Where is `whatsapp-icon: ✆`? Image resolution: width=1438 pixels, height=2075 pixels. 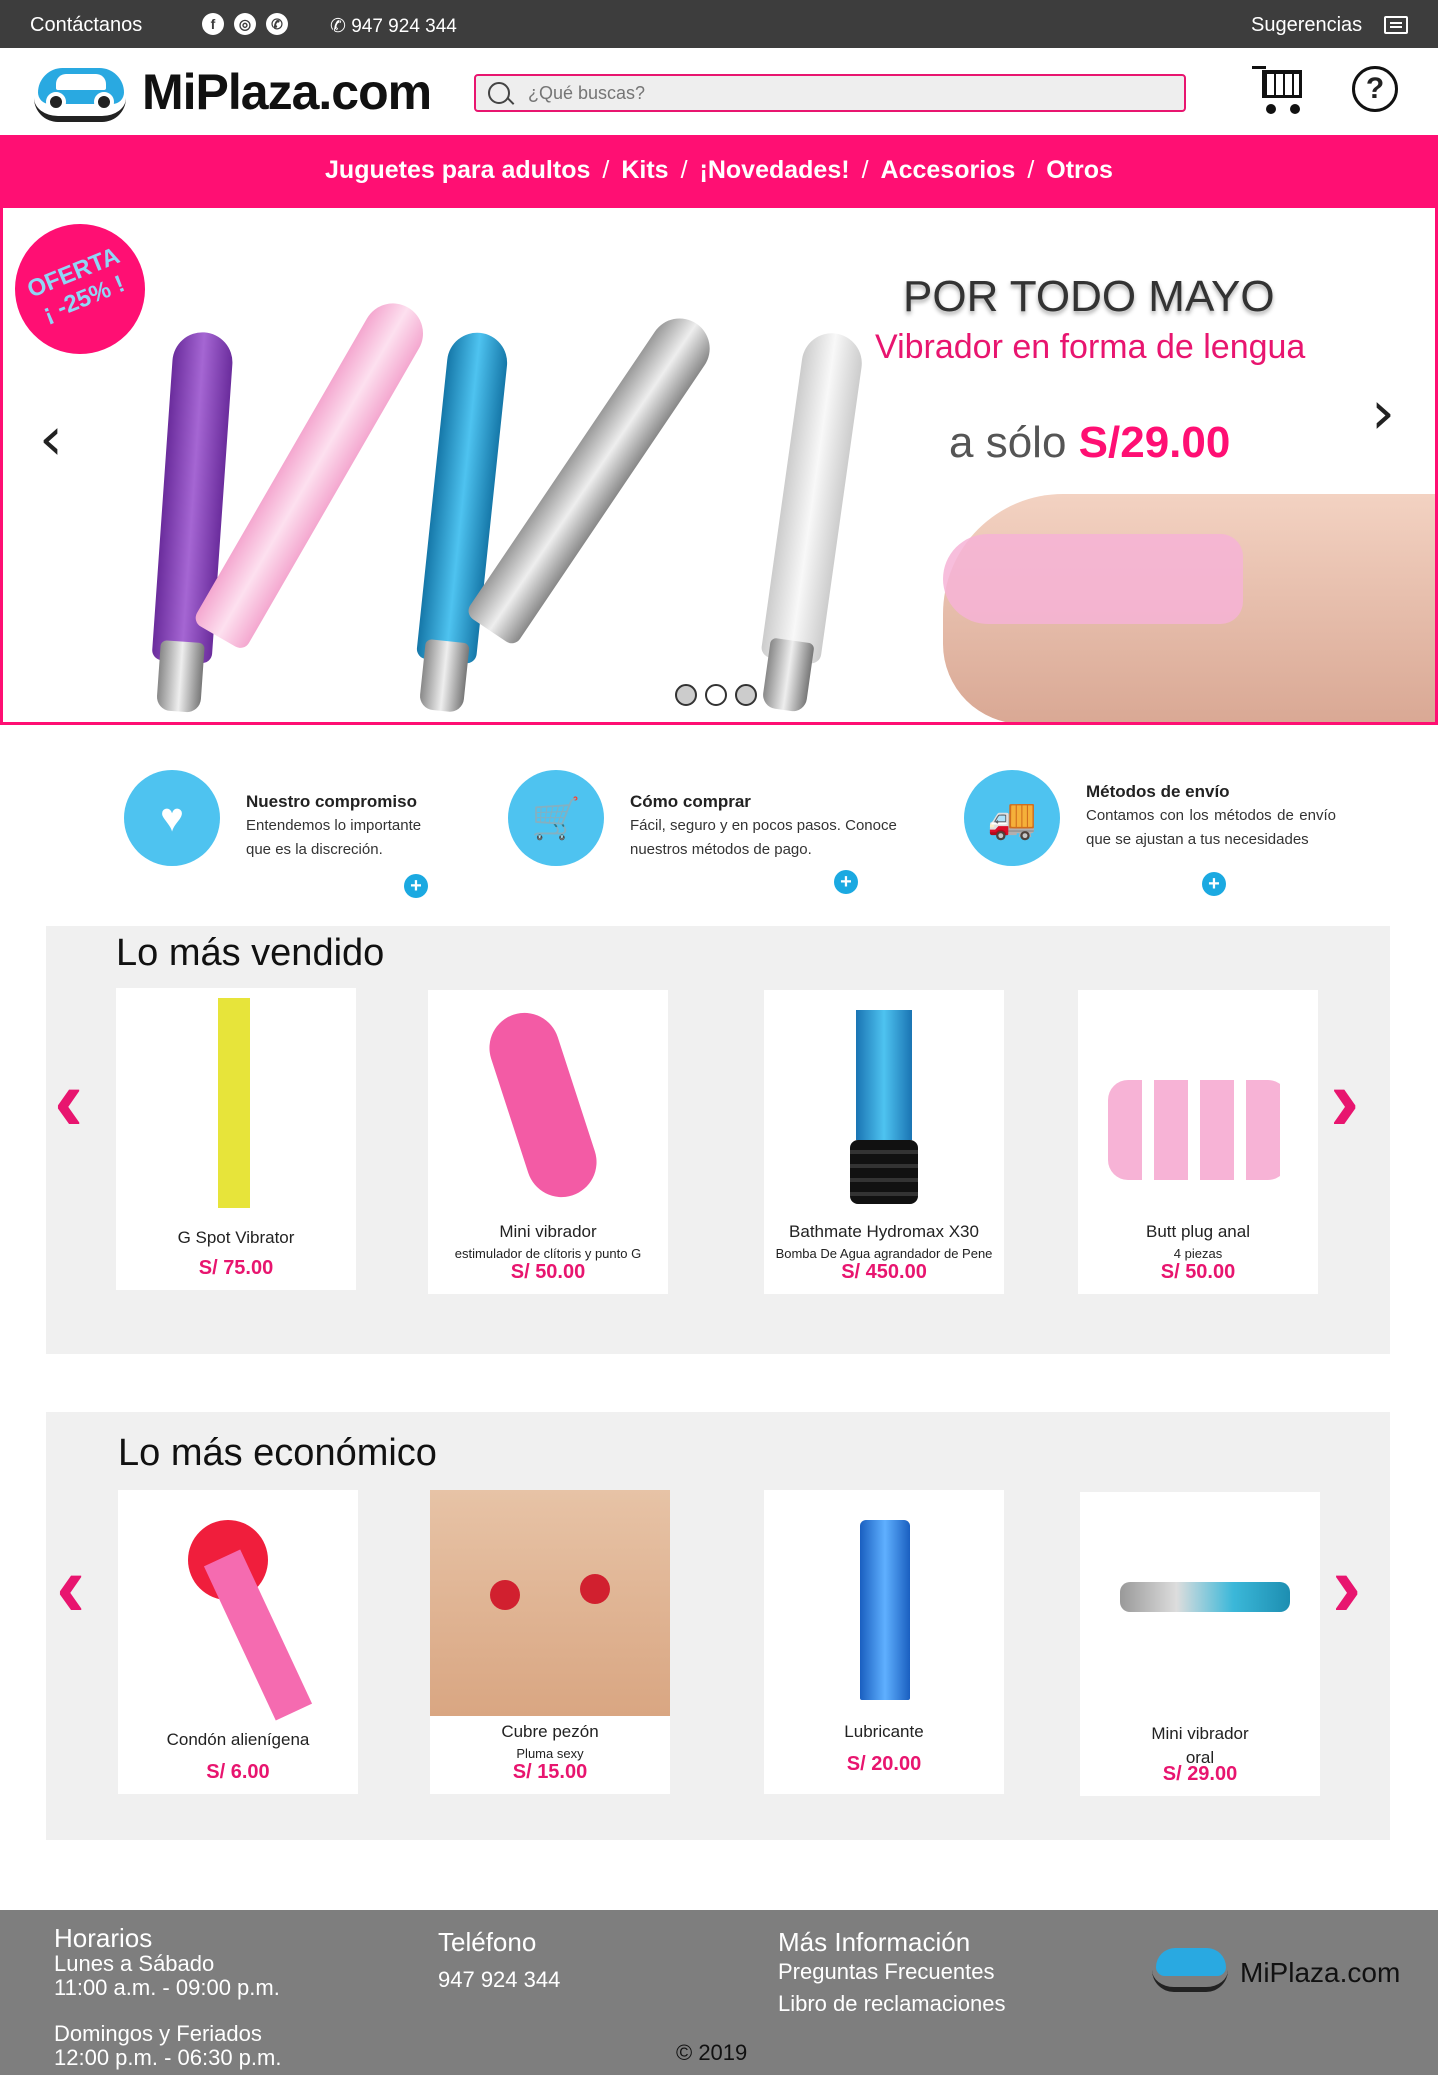 whatsapp-icon: ✆ is located at coordinates (277, 24).